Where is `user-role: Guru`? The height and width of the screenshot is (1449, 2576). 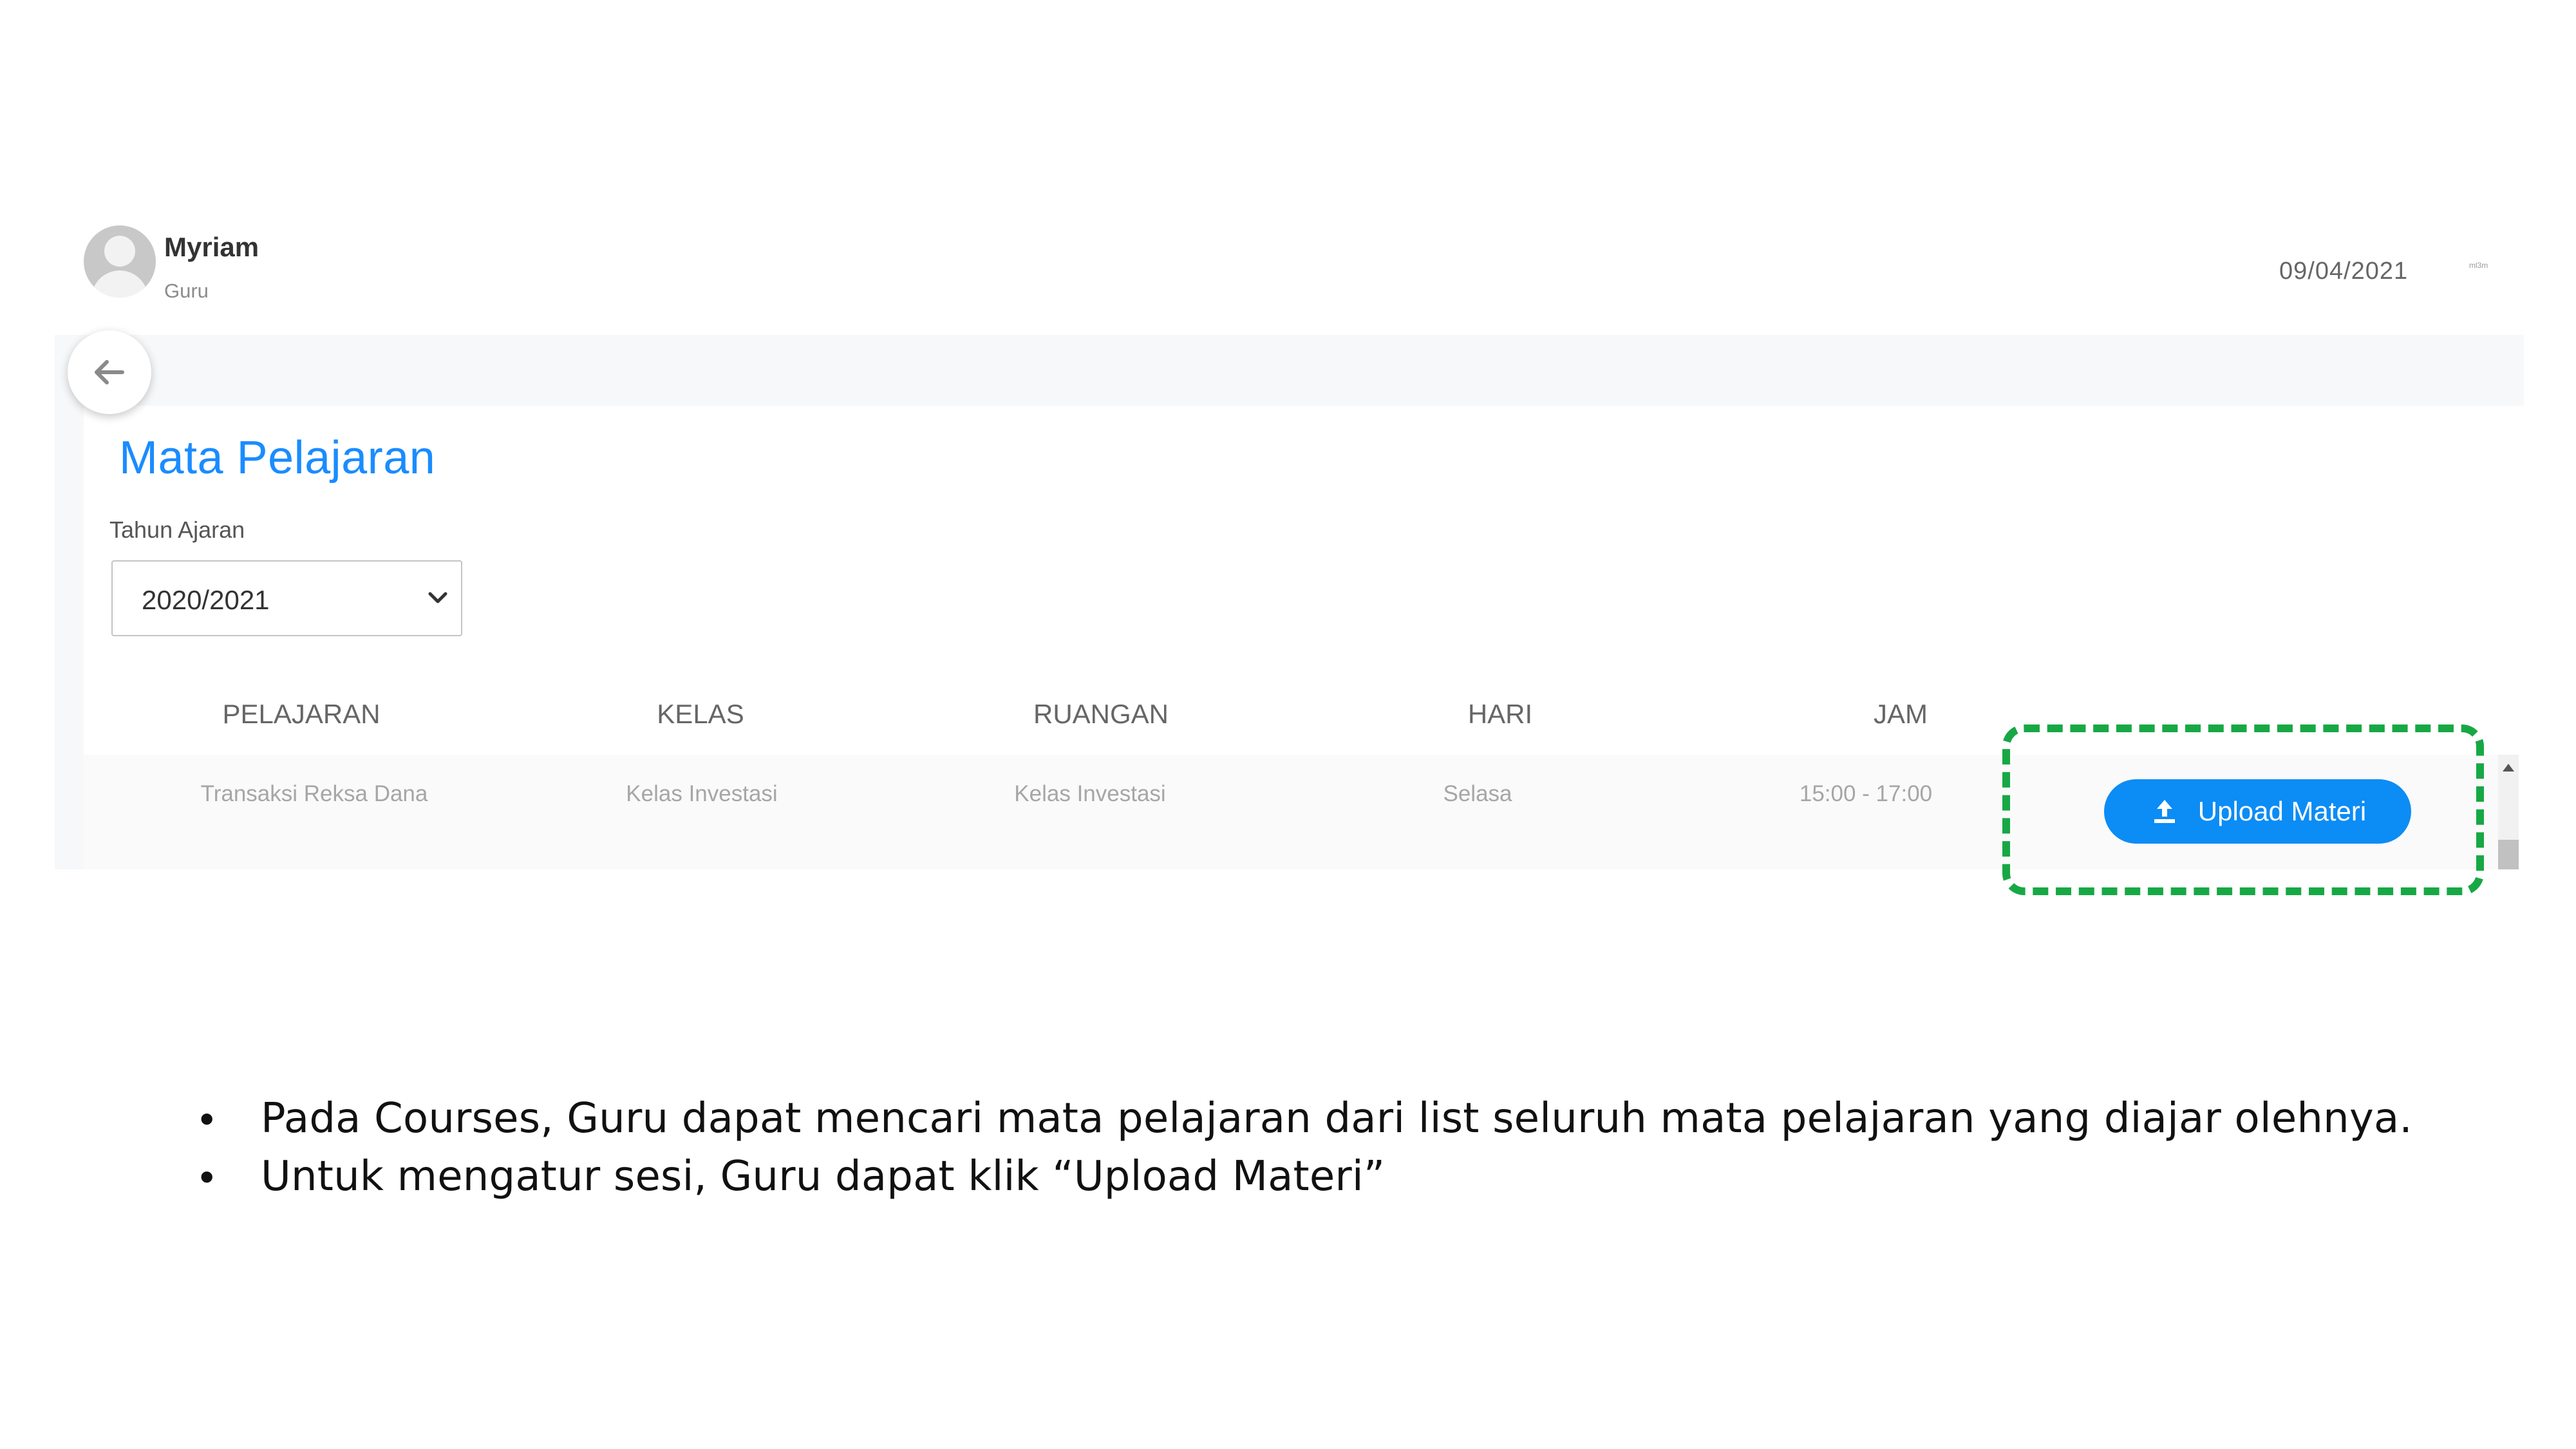
user-role: Guru is located at coordinates (186, 290).